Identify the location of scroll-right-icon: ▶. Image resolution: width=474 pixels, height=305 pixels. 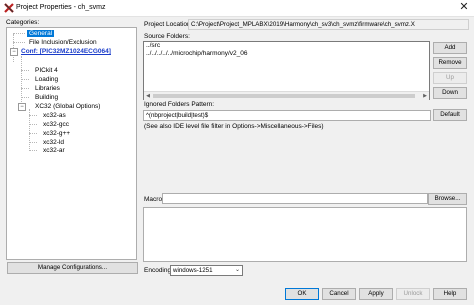
(425, 96).